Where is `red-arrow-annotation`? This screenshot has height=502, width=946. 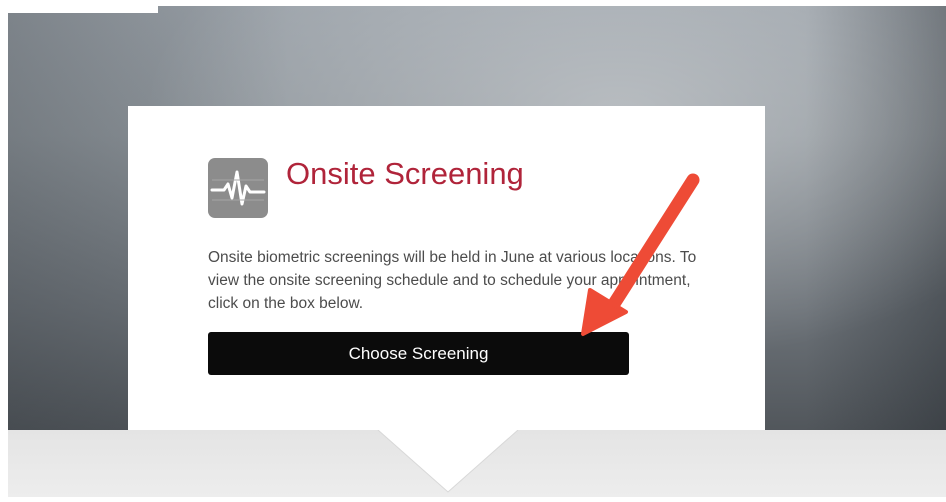 red-arrow-annotation is located at coordinates (640, 254).